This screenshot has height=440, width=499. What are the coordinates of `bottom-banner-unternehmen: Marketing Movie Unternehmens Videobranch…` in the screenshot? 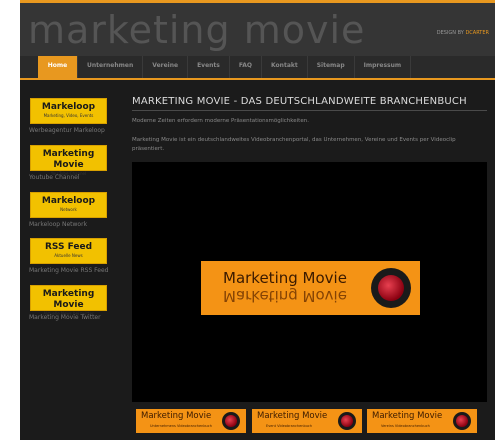 It's located at (191, 421).